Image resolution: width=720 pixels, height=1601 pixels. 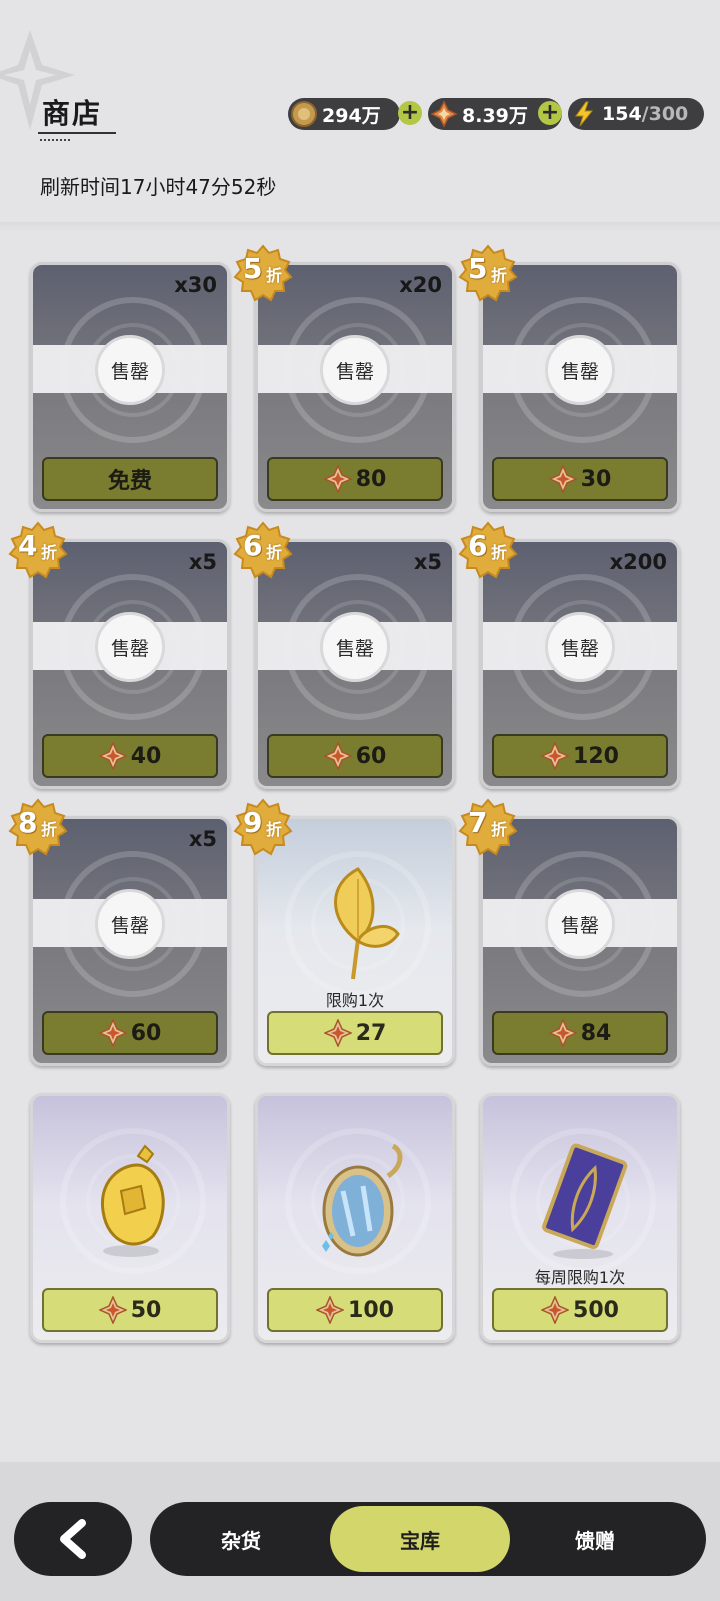 I want to click on buy-button: 40, so click(x=130, y=756).